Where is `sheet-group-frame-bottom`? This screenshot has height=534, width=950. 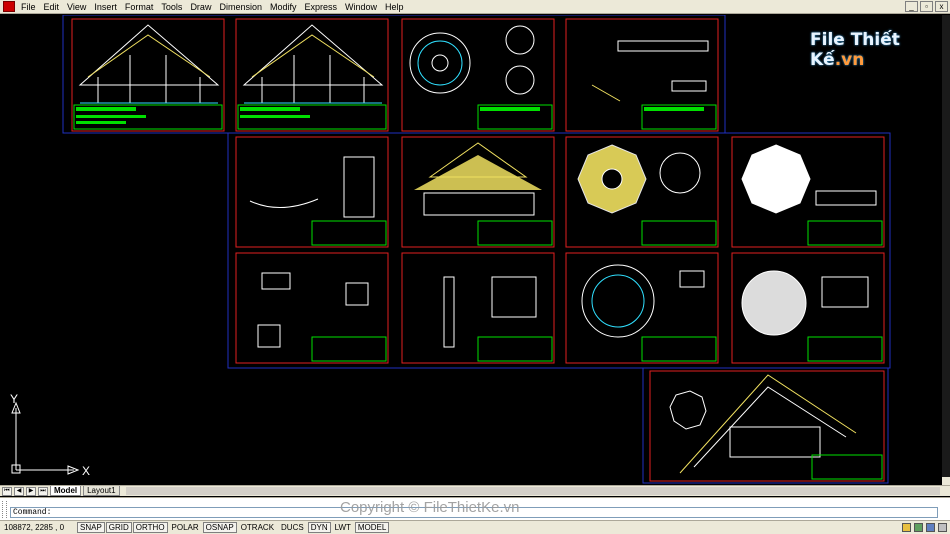
sheet-group-frame-bottom is located at coordinates (765, 425).